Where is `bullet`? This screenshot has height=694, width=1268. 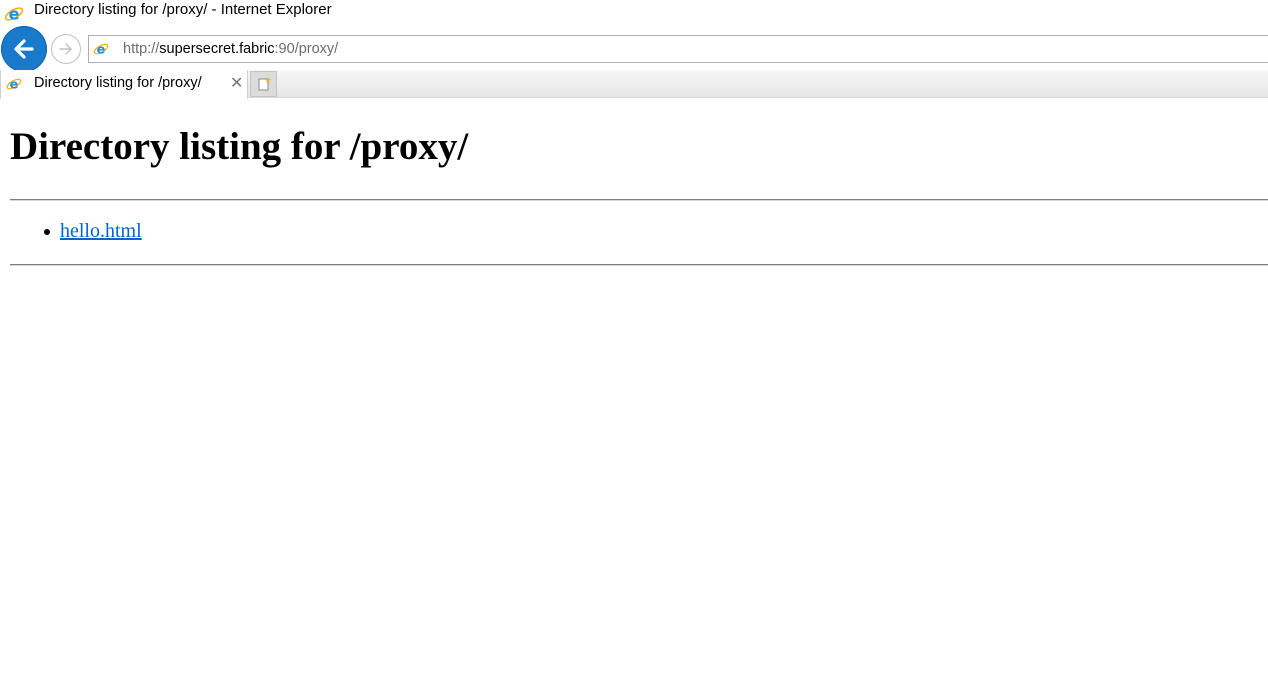
bullet is located at coordinates (47, 232).